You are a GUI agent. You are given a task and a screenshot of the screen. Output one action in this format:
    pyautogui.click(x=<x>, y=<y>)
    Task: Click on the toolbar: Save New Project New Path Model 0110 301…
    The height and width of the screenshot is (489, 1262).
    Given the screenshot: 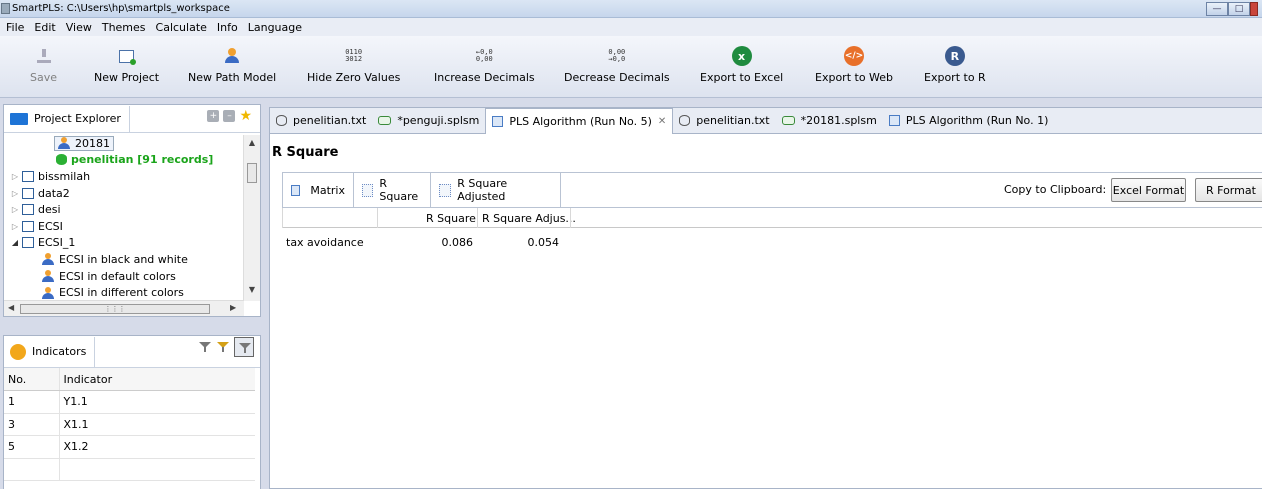 What is the action you would take?
    pyautogui.click(x=631, y=67)
    